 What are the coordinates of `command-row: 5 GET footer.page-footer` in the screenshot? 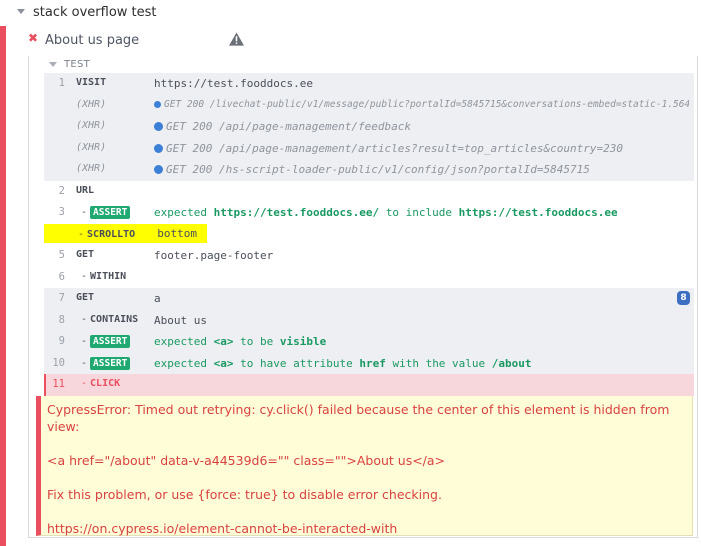 It's located at (369, 256).